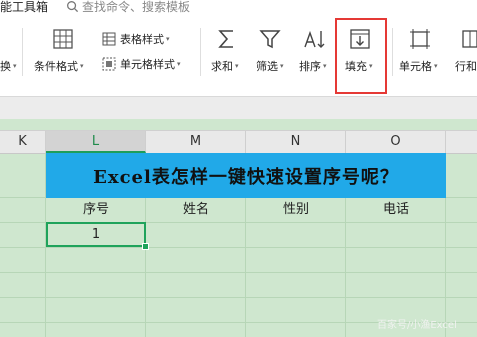  Describe the element at coordinates (417, 325) in the screenshot. I see `watermark: 百家号/小渔Excel` at that location.